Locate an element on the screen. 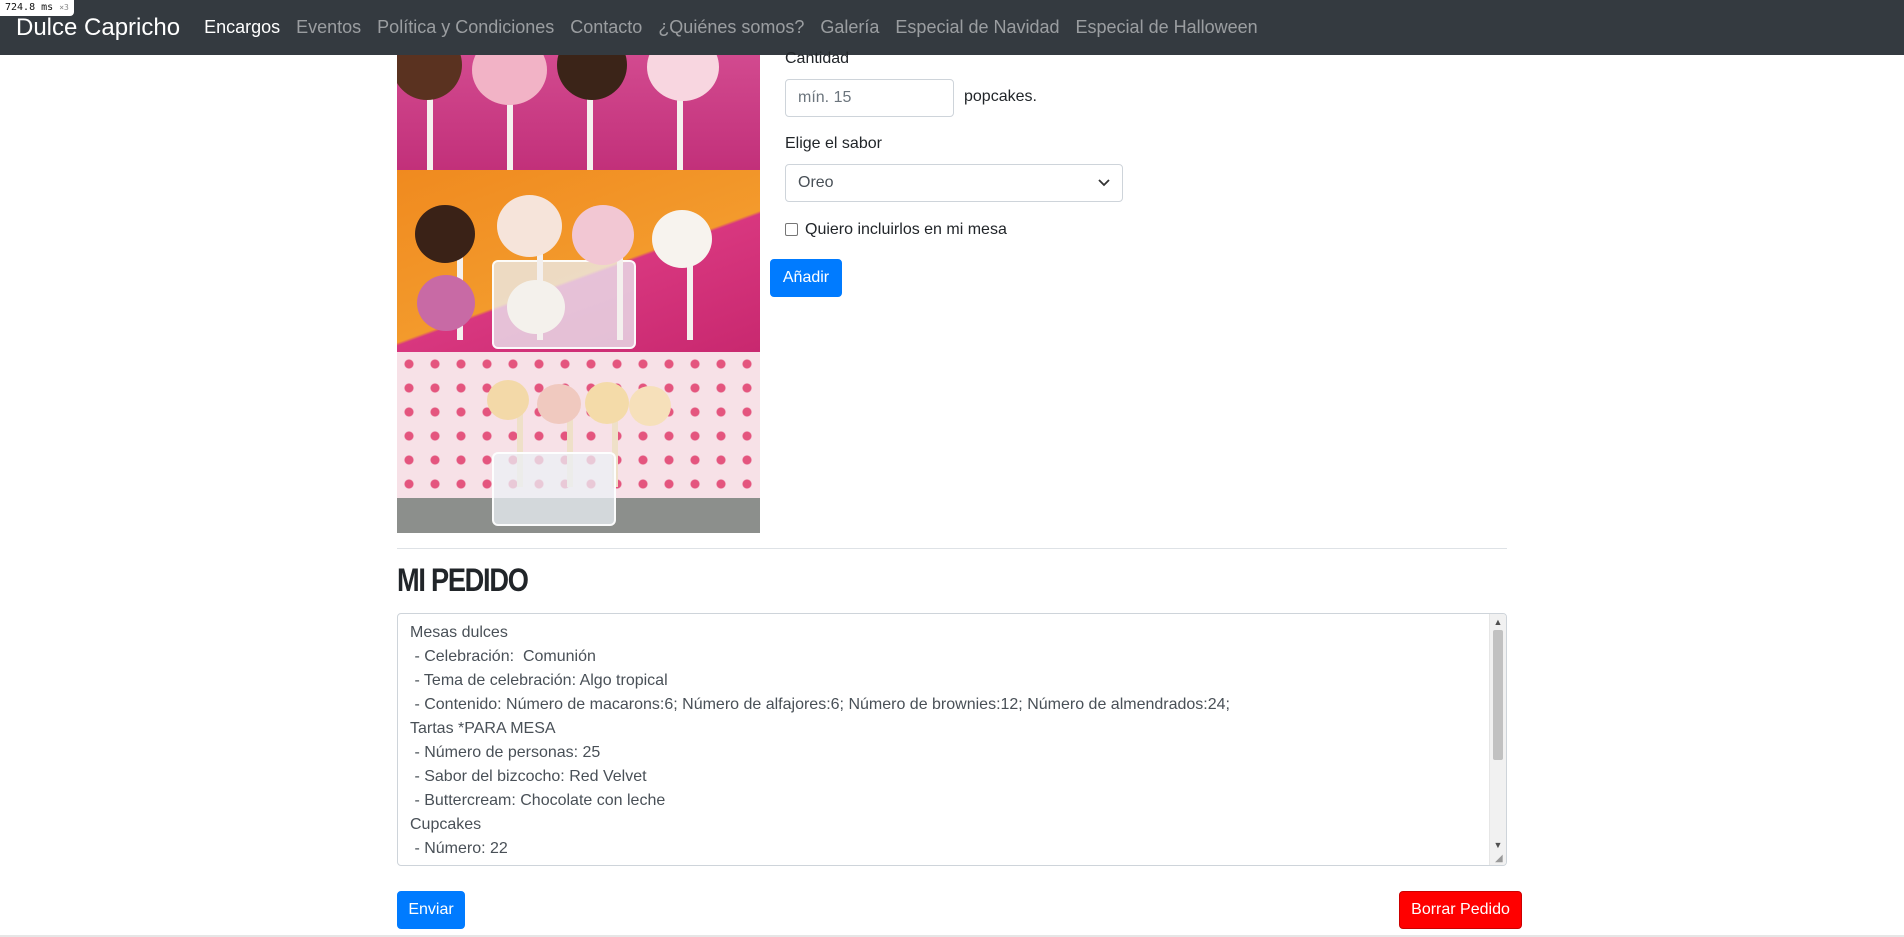 The width and height of the screenshot is (1904, 937). quantity-label: Cantidad is located at coordinates (817, 58).